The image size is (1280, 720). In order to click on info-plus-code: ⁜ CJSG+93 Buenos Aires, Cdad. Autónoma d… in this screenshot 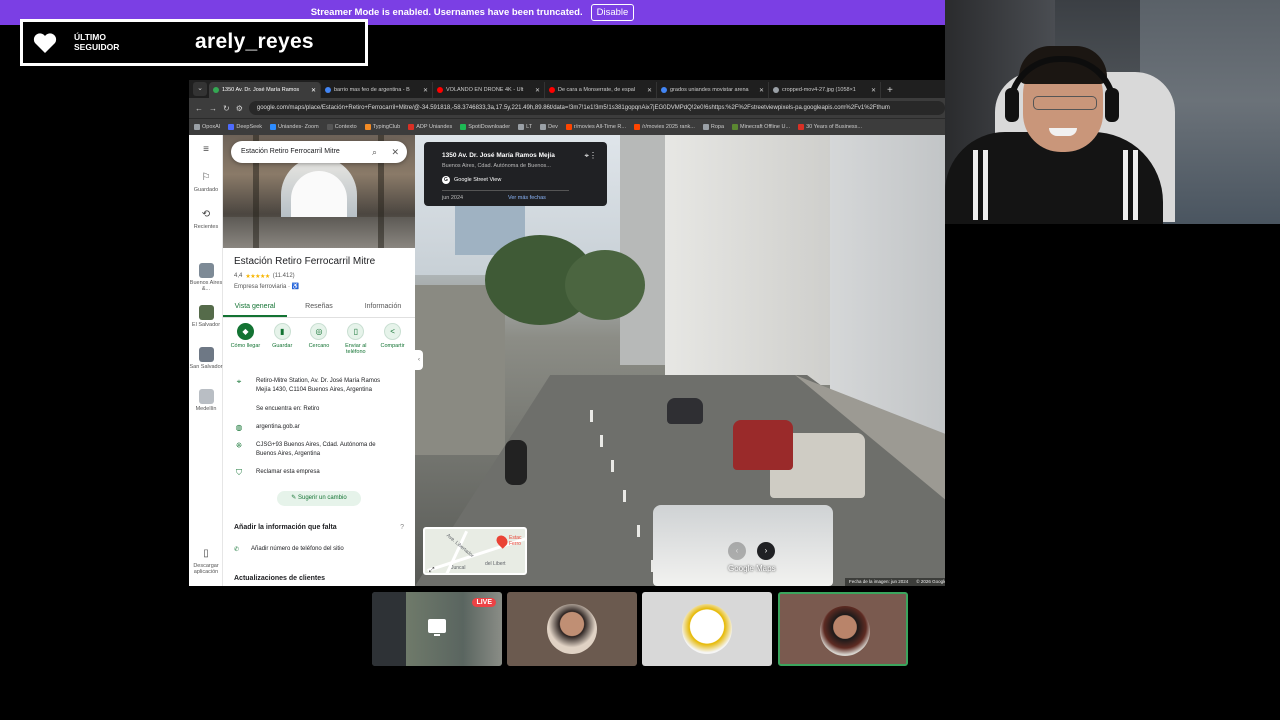, I will do `click(314, 450)`.